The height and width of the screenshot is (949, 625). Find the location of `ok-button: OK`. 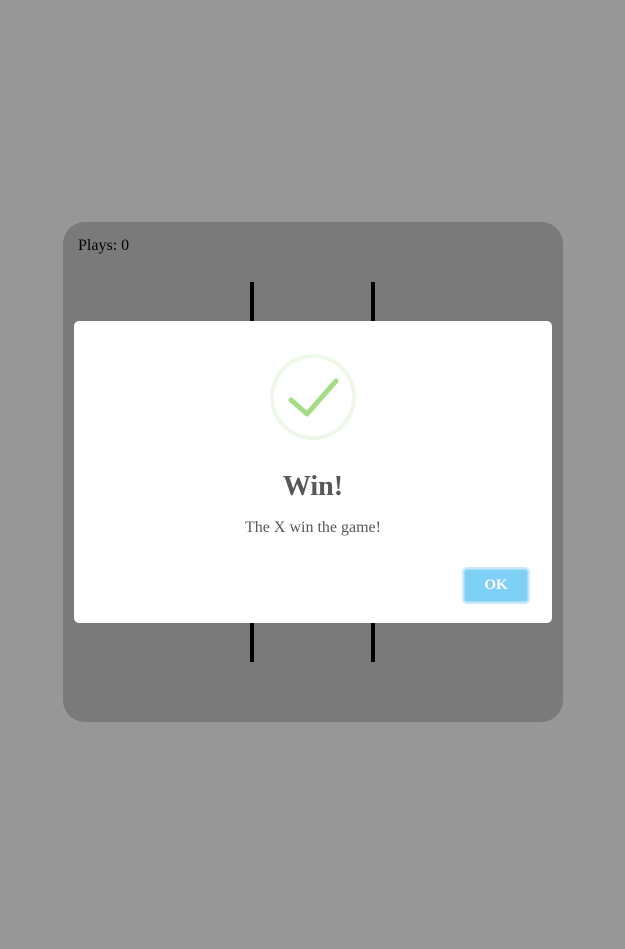

ok-button: OK is located at coordinates (496, 585).